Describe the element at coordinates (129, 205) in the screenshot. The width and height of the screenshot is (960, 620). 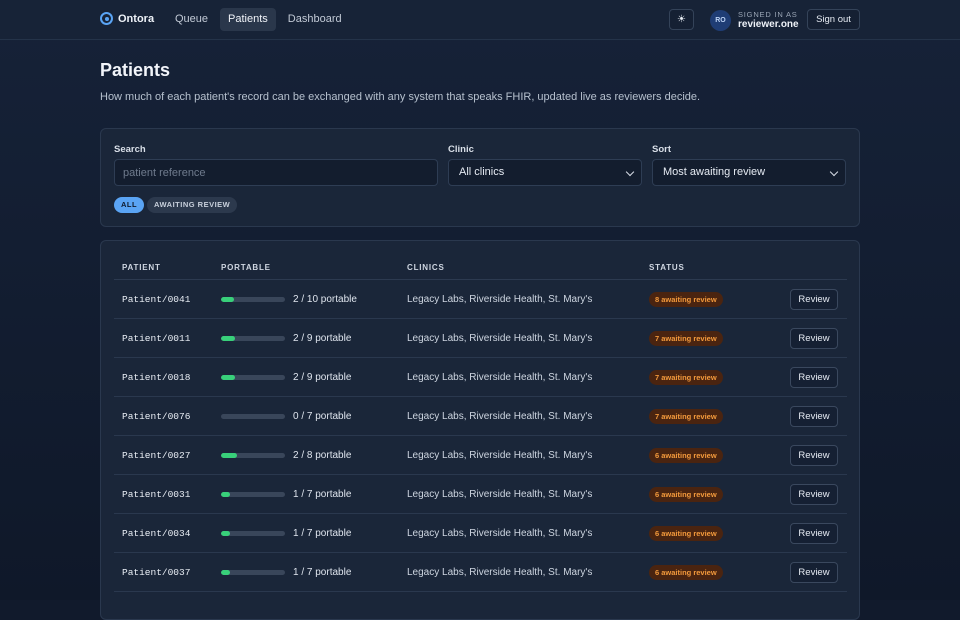
I see `filter-chip-all: ALL` at that location.